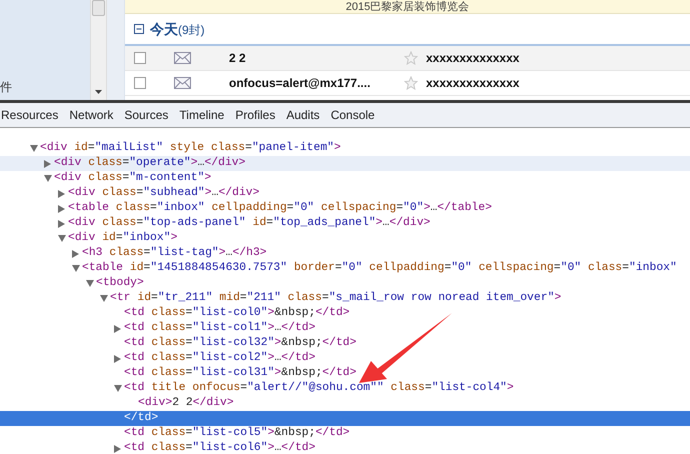  Describe the element at coordinates (164, 193) in the screenshot. I see `code-line: <div class="subhead">…</div>` at that location.